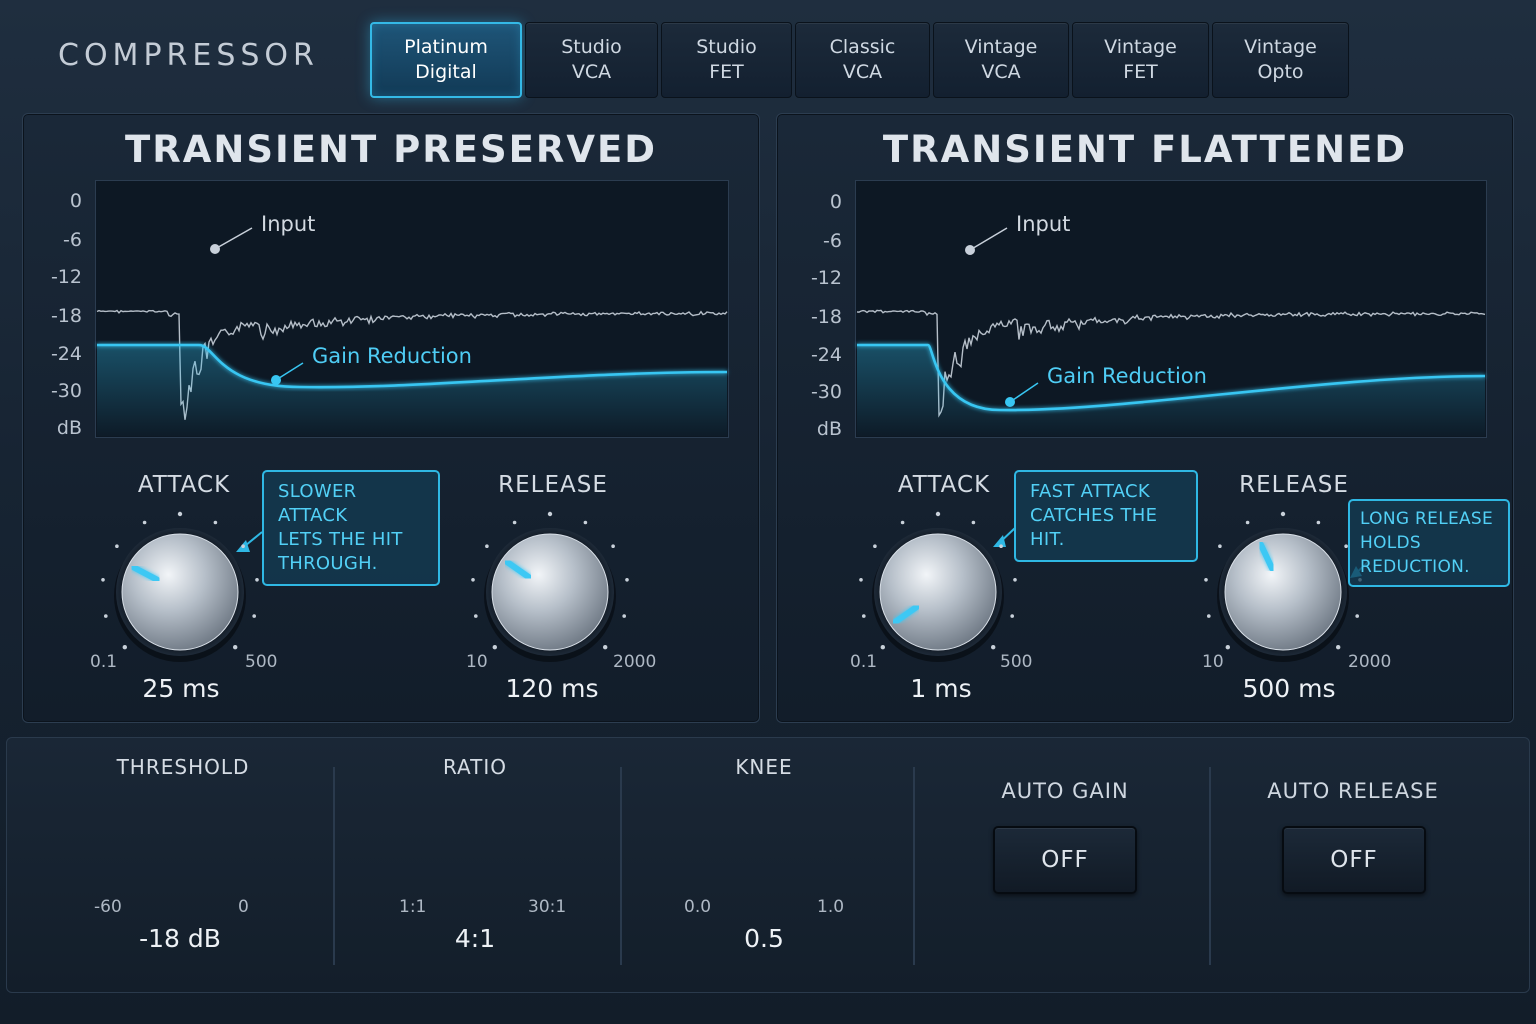 This screenshot has width=1536, height=1024. Describe the element at coordinates (1427, 519) in the screenshot. I see `callout-line: LONG RELEASE` at that location.